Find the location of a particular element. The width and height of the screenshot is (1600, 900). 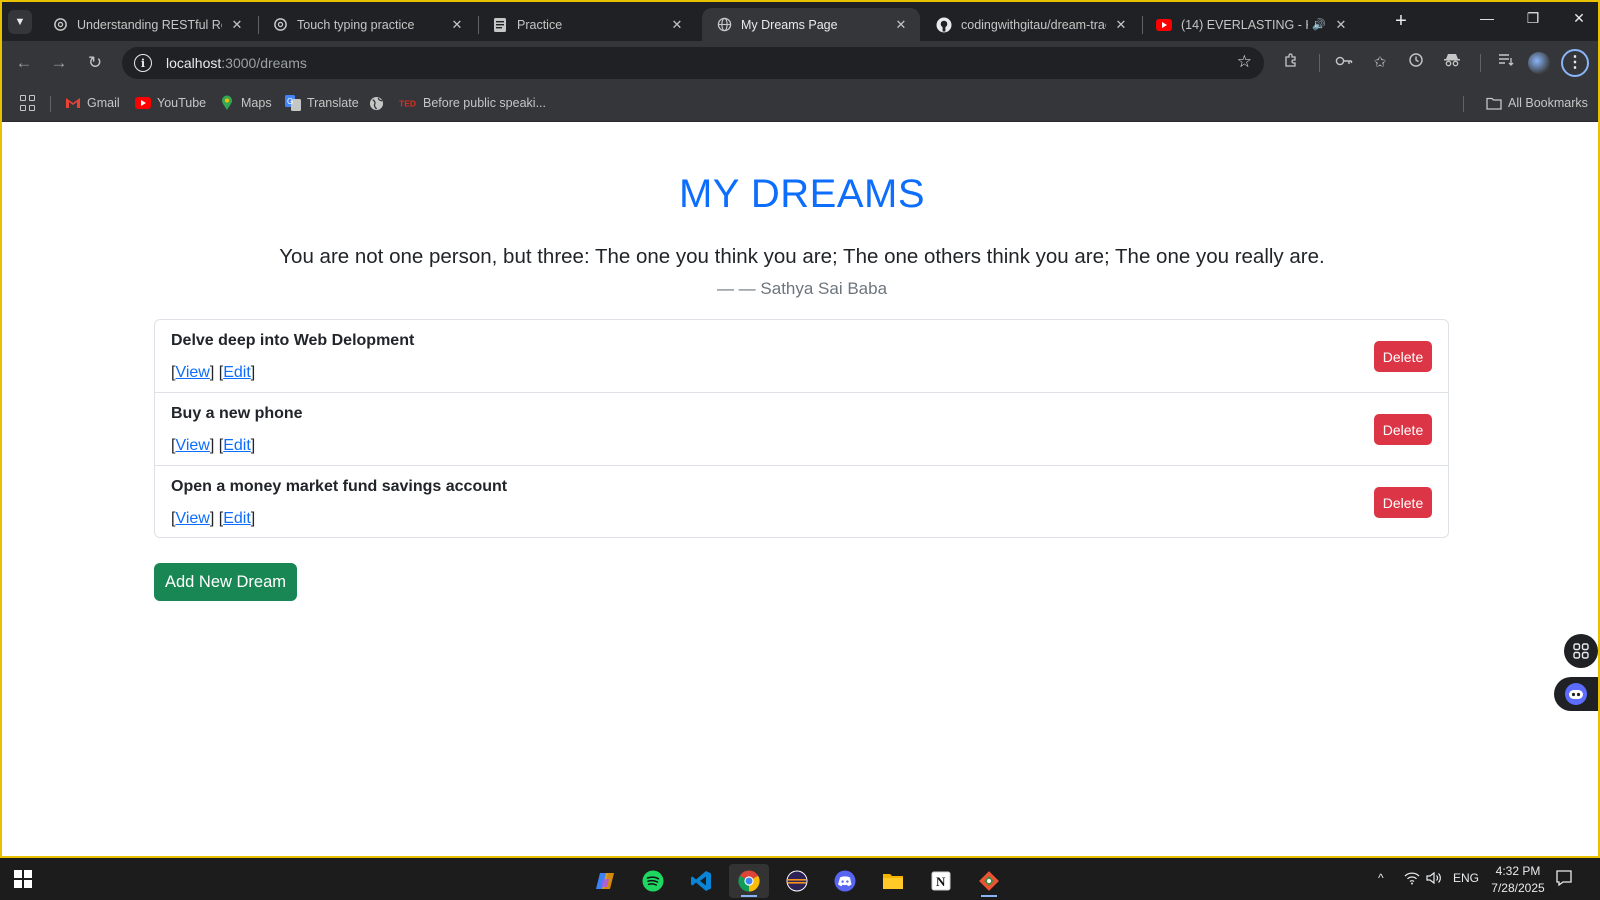

git-gui-taskbar-icon is located at coordinates (989, 881).